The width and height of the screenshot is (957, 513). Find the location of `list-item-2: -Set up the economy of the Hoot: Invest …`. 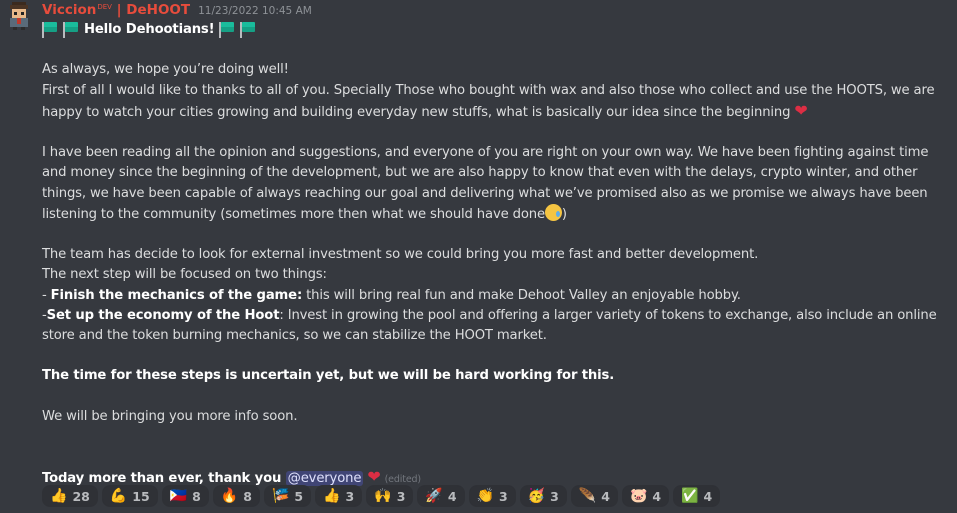

list-item-2: -Set up the economy of the Hoot: Invest … is located at coordinates (489, 325).